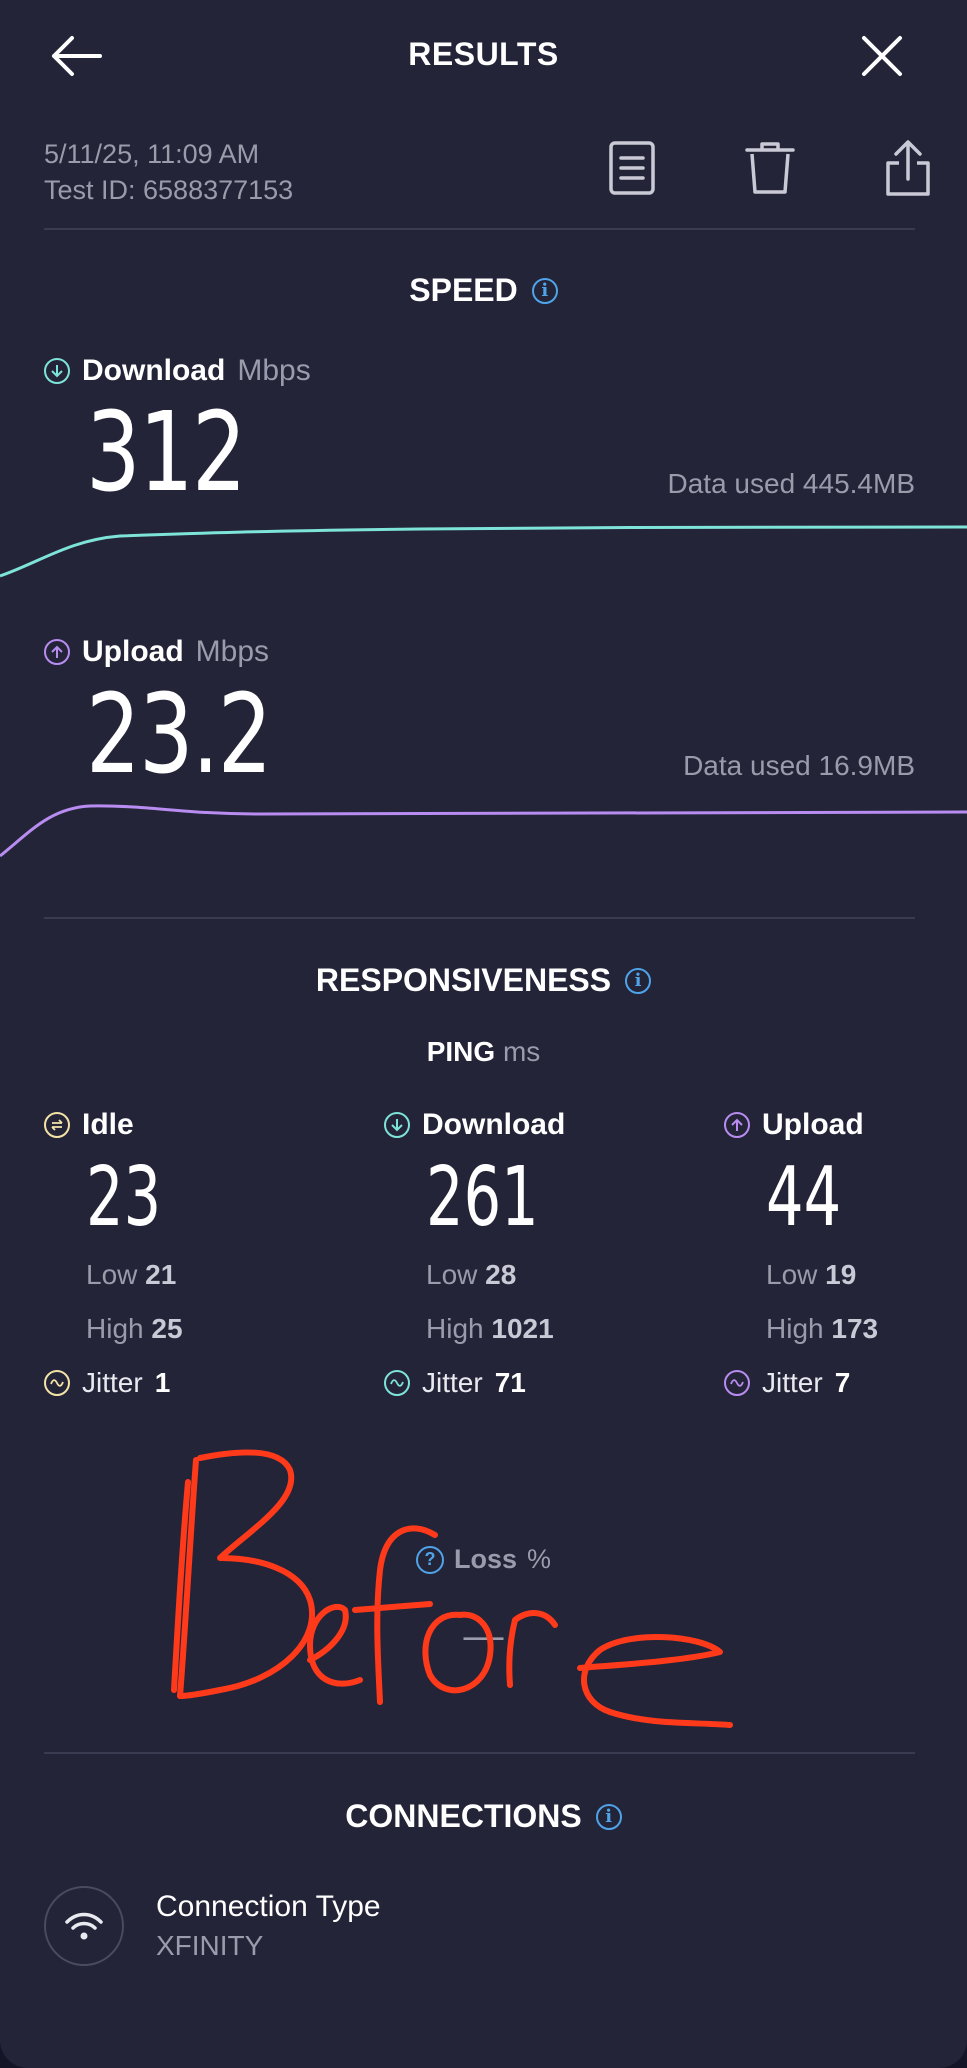 Image resolution: width=967 pixels, height=2068 pixels. Describe the element at coordinates (804, 1197) in the screenshot. I see `upload-ping-value: 44` at that location.